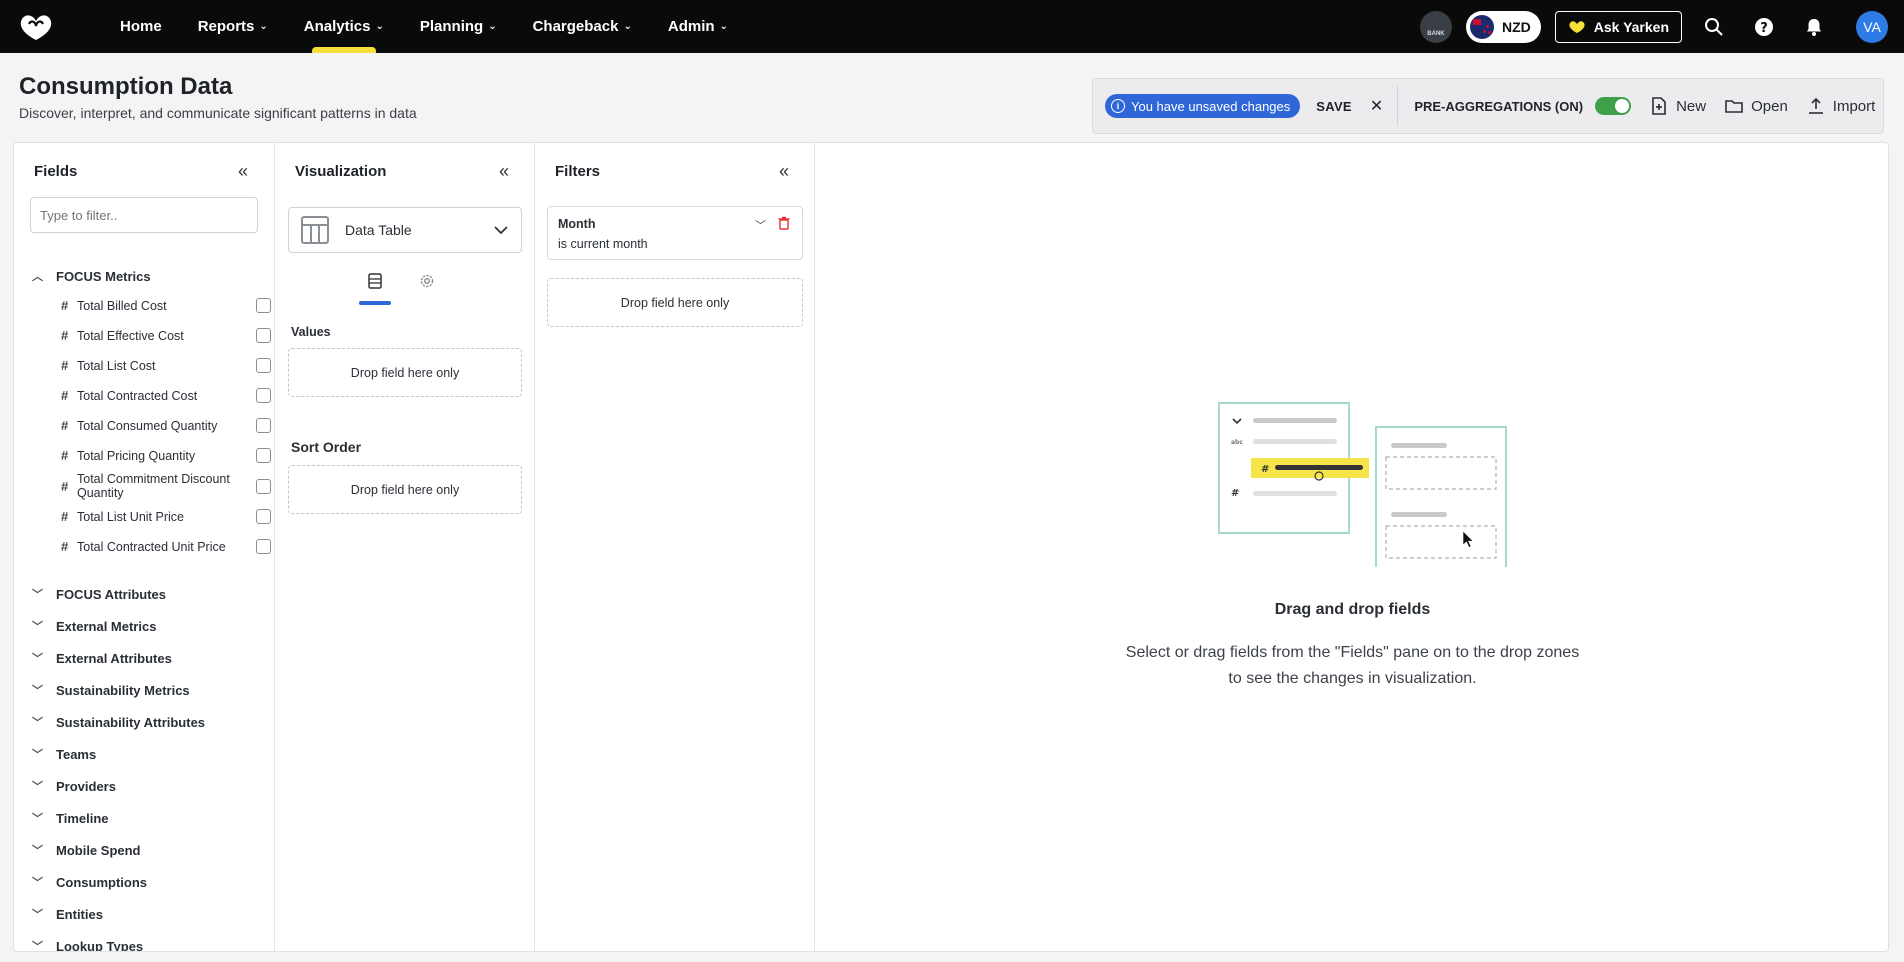  I want to click on group-teams: ﹀ Teams, so click(64, 754).